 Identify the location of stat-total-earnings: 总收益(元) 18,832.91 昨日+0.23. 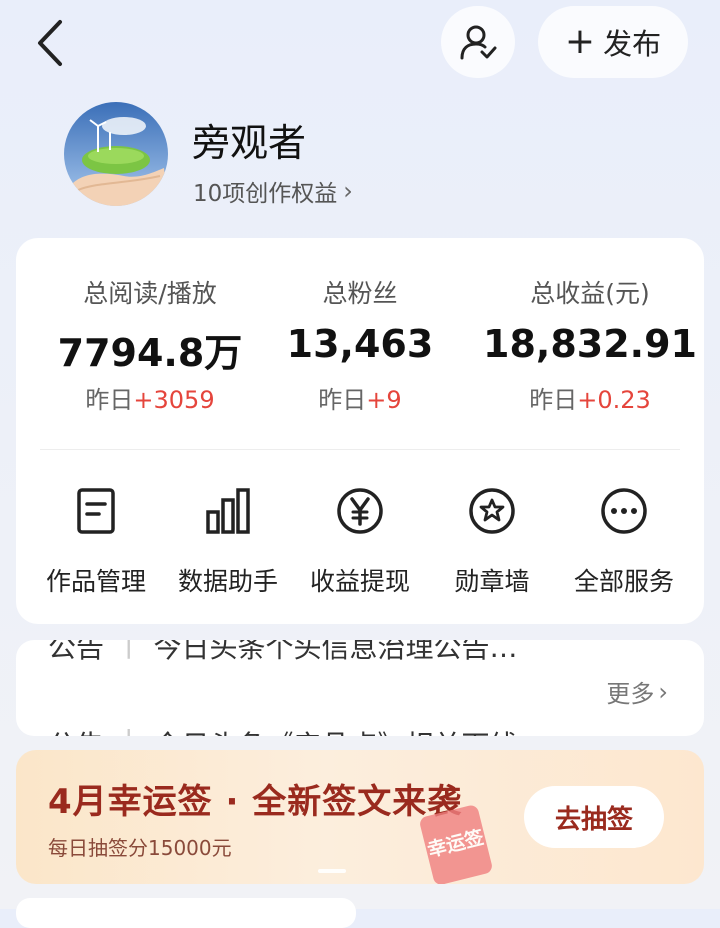
(590, 344).